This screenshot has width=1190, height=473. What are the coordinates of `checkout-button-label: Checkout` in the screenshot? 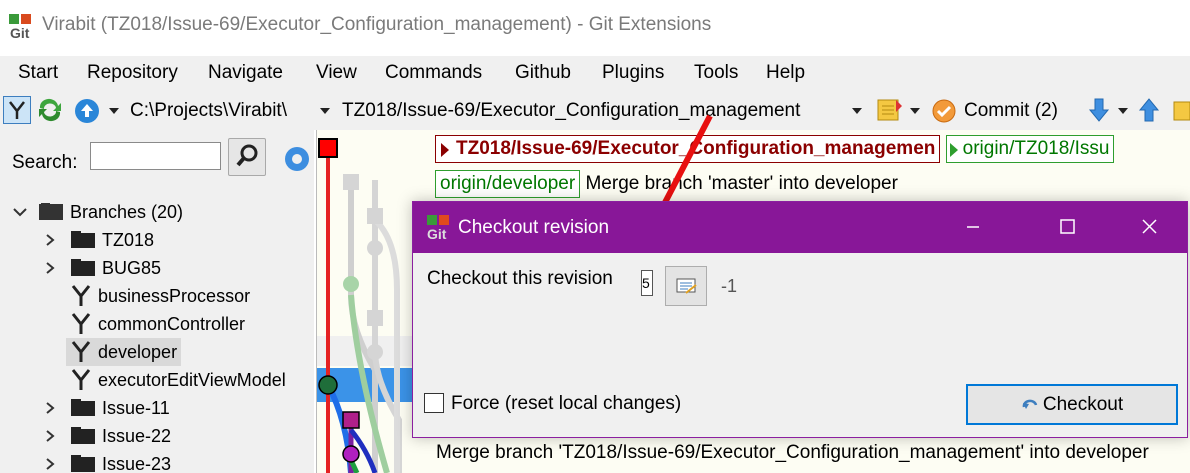 It's located at (1083, 404).